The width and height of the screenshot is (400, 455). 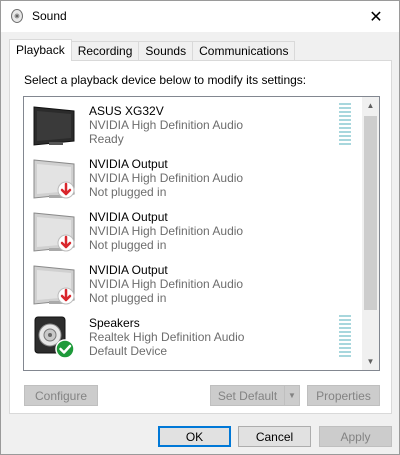 I want to click on device-status: Ready, so click(x=106, y=139).